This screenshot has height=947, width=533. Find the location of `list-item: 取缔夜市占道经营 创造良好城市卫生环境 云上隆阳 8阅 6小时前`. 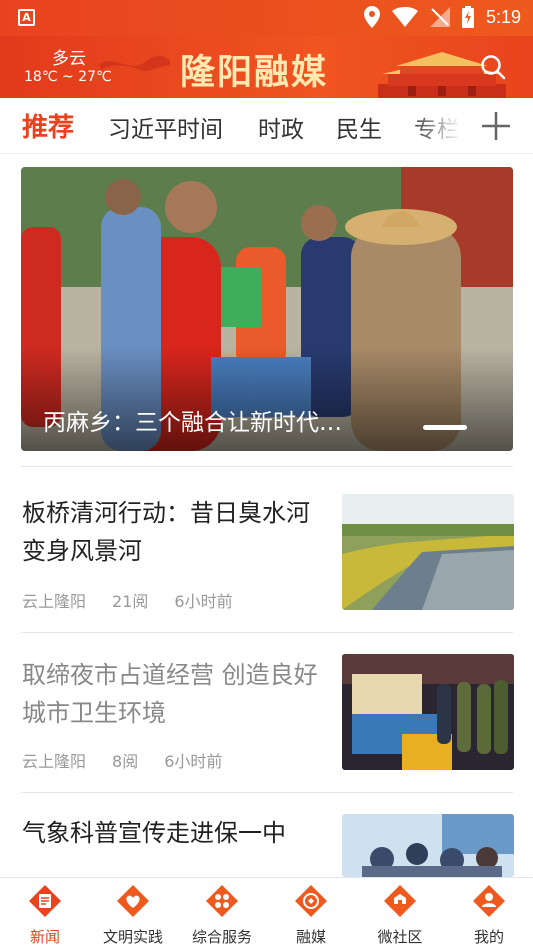

list-item: 取缔夜市占道经营 创造良好城市卫生环境 云上隆阳 8阅 6小时前 is located at coordinates (266, 724).